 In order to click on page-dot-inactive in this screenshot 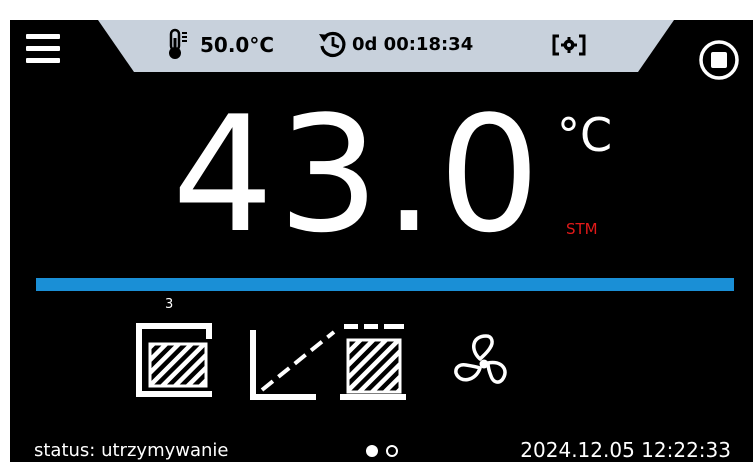, I will do `click(392, 451)`.